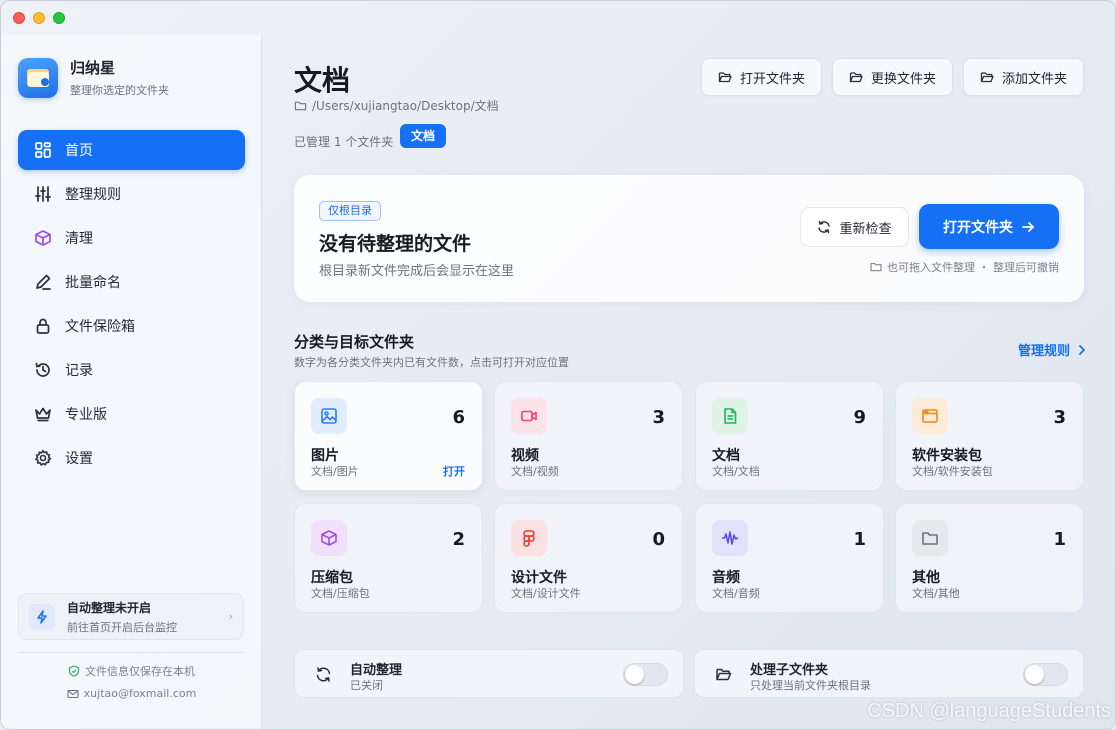 Image resolution: width=1116 pixels, height=730 pixels. Describe the element at coordinates (39, 18) in the screenshot. I see `minimize-window-button` at that location.